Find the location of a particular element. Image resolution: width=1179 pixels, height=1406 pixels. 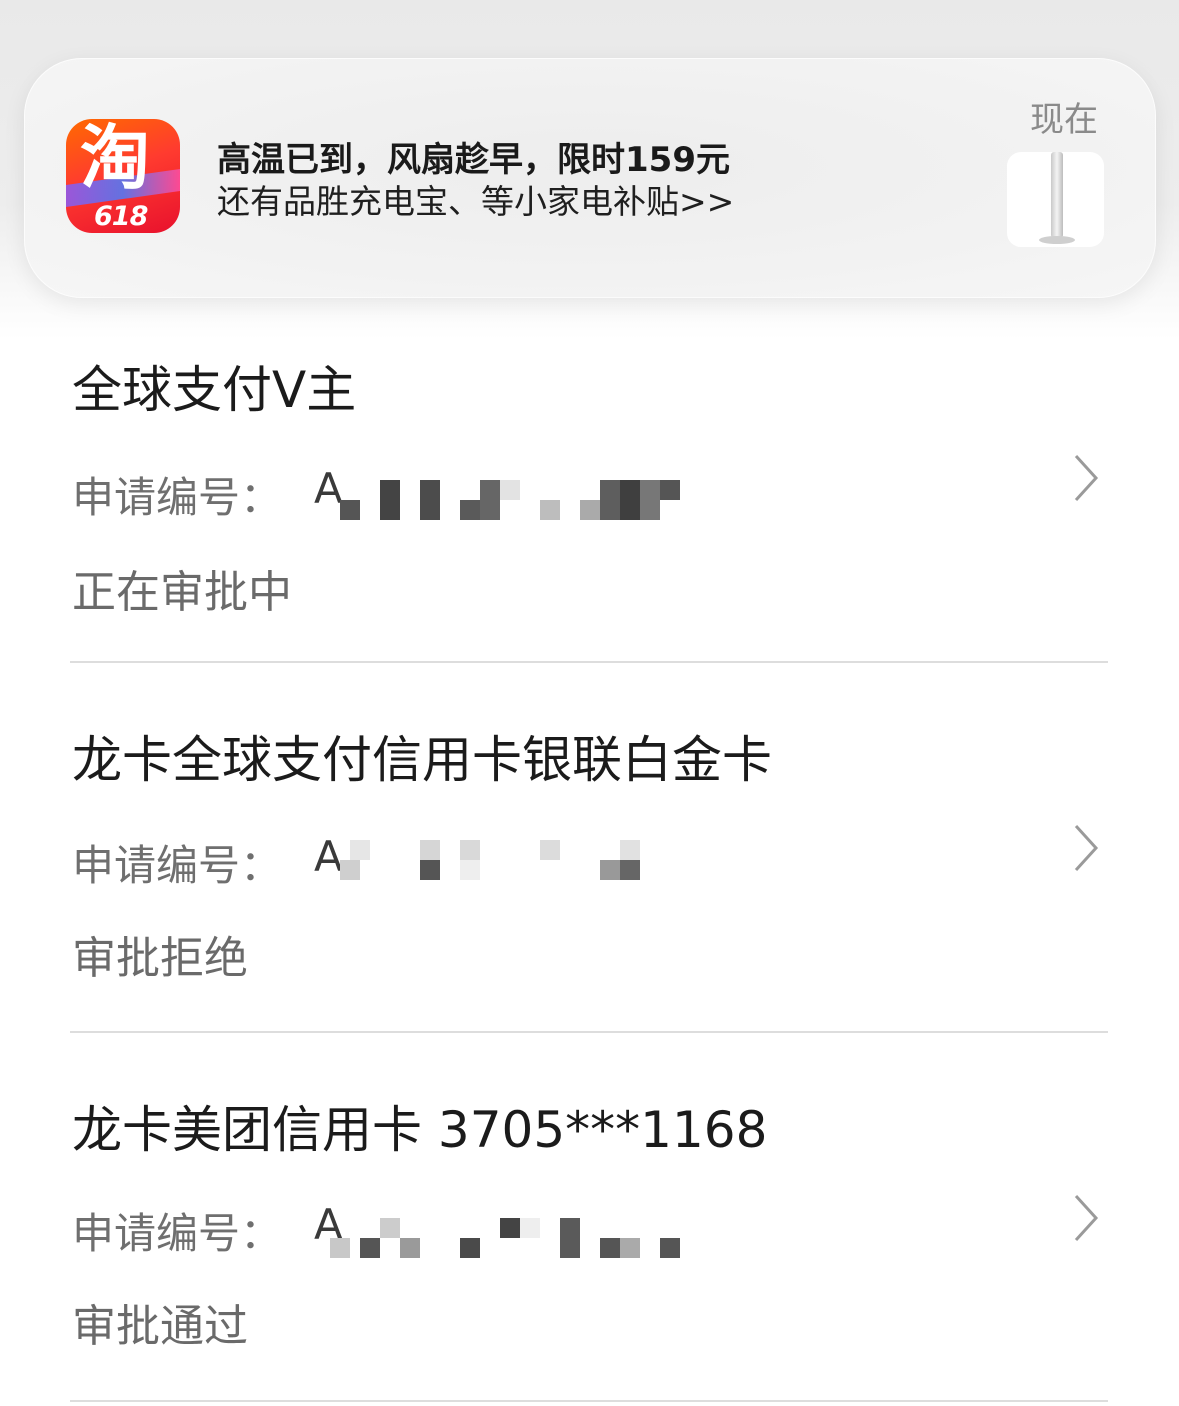

approval-status: 正在审批中 is located at coordinates (182, 592).